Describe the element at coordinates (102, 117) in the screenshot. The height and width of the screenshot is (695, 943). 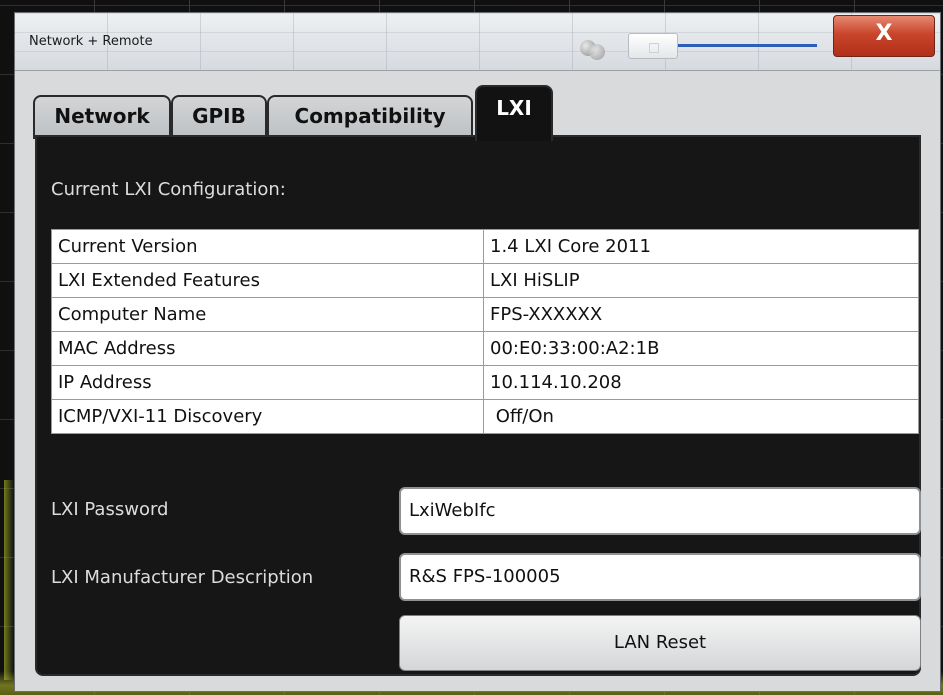
I see `tab-network: Network` at that location.